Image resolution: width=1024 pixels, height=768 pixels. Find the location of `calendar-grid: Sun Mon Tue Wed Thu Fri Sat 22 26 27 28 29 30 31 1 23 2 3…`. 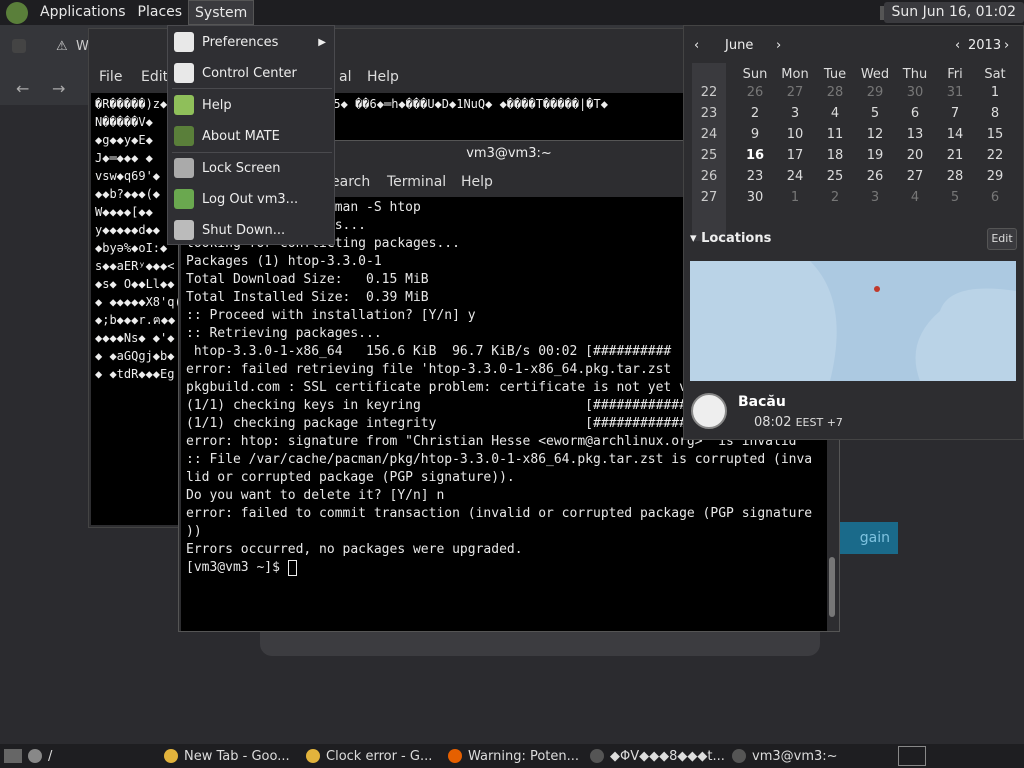

calendar-grid: Sun Mon Tue Wed Thu Fri Sat 22 26 27 28 29 30 31 1 23 2 3… is located at coordinates (854, 153).